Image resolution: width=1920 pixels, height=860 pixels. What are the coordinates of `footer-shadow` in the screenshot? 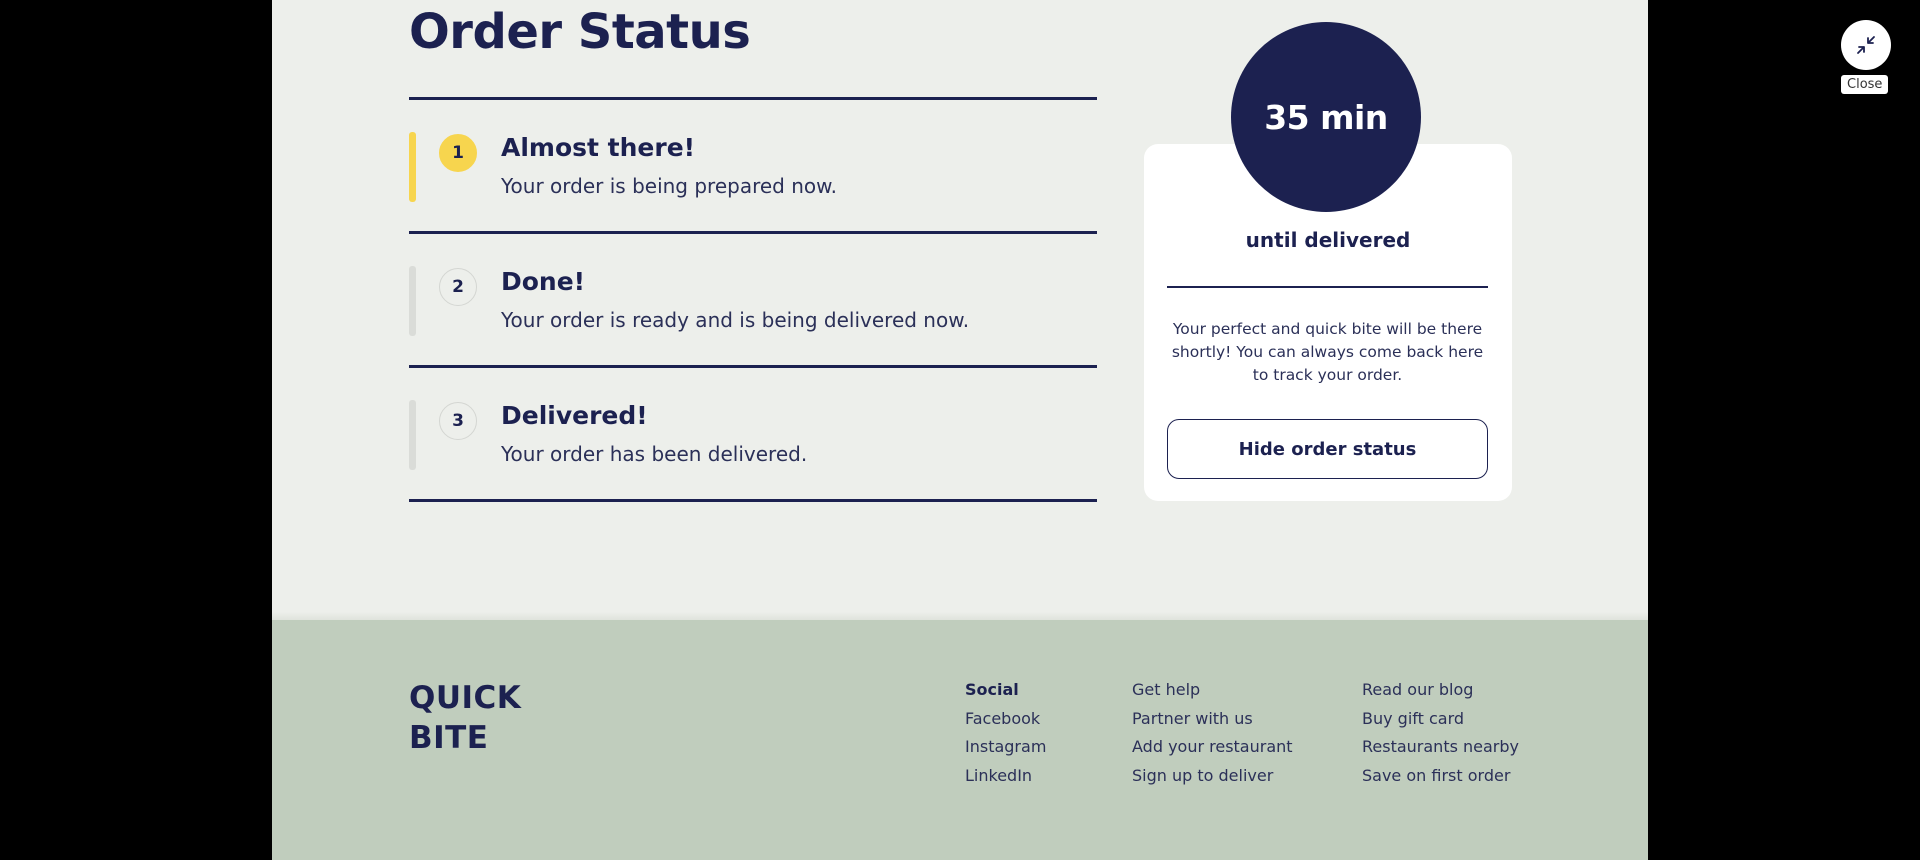 It's located at (960, 616).